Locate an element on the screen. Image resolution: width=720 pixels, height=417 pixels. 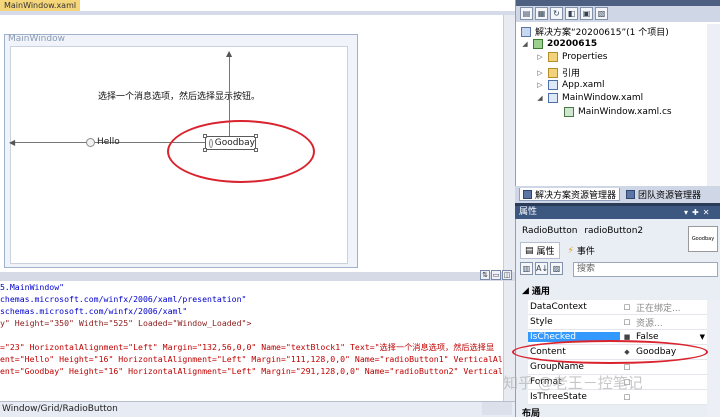
properties-vertical-scrollbar is located at coordinates (713, 358).